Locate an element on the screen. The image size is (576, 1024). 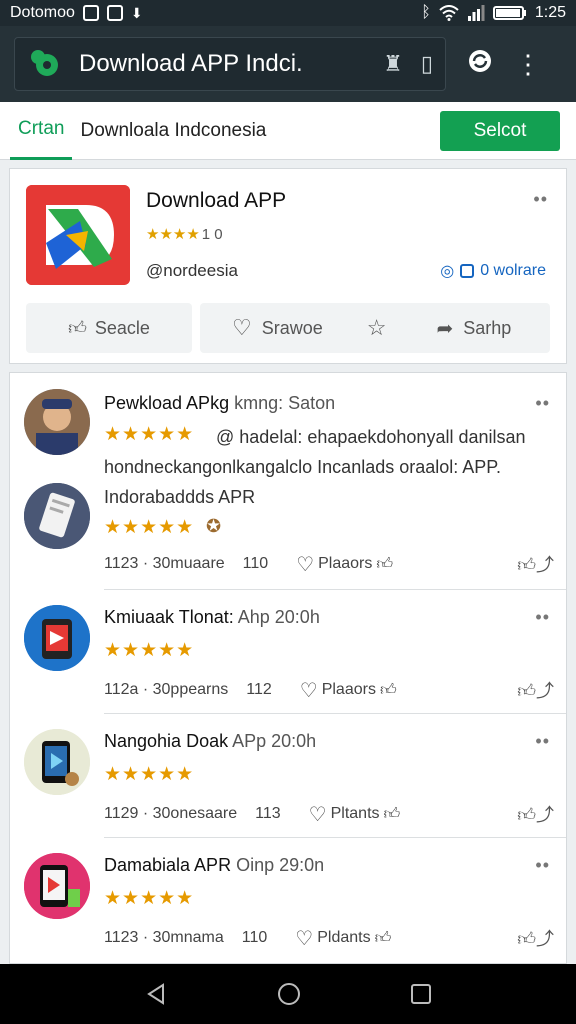
review-footer: 112a · 30ppearns 112 ♡ Plaaors 👍︎ 👍︎⤴ is located at coordinates (329, 690).